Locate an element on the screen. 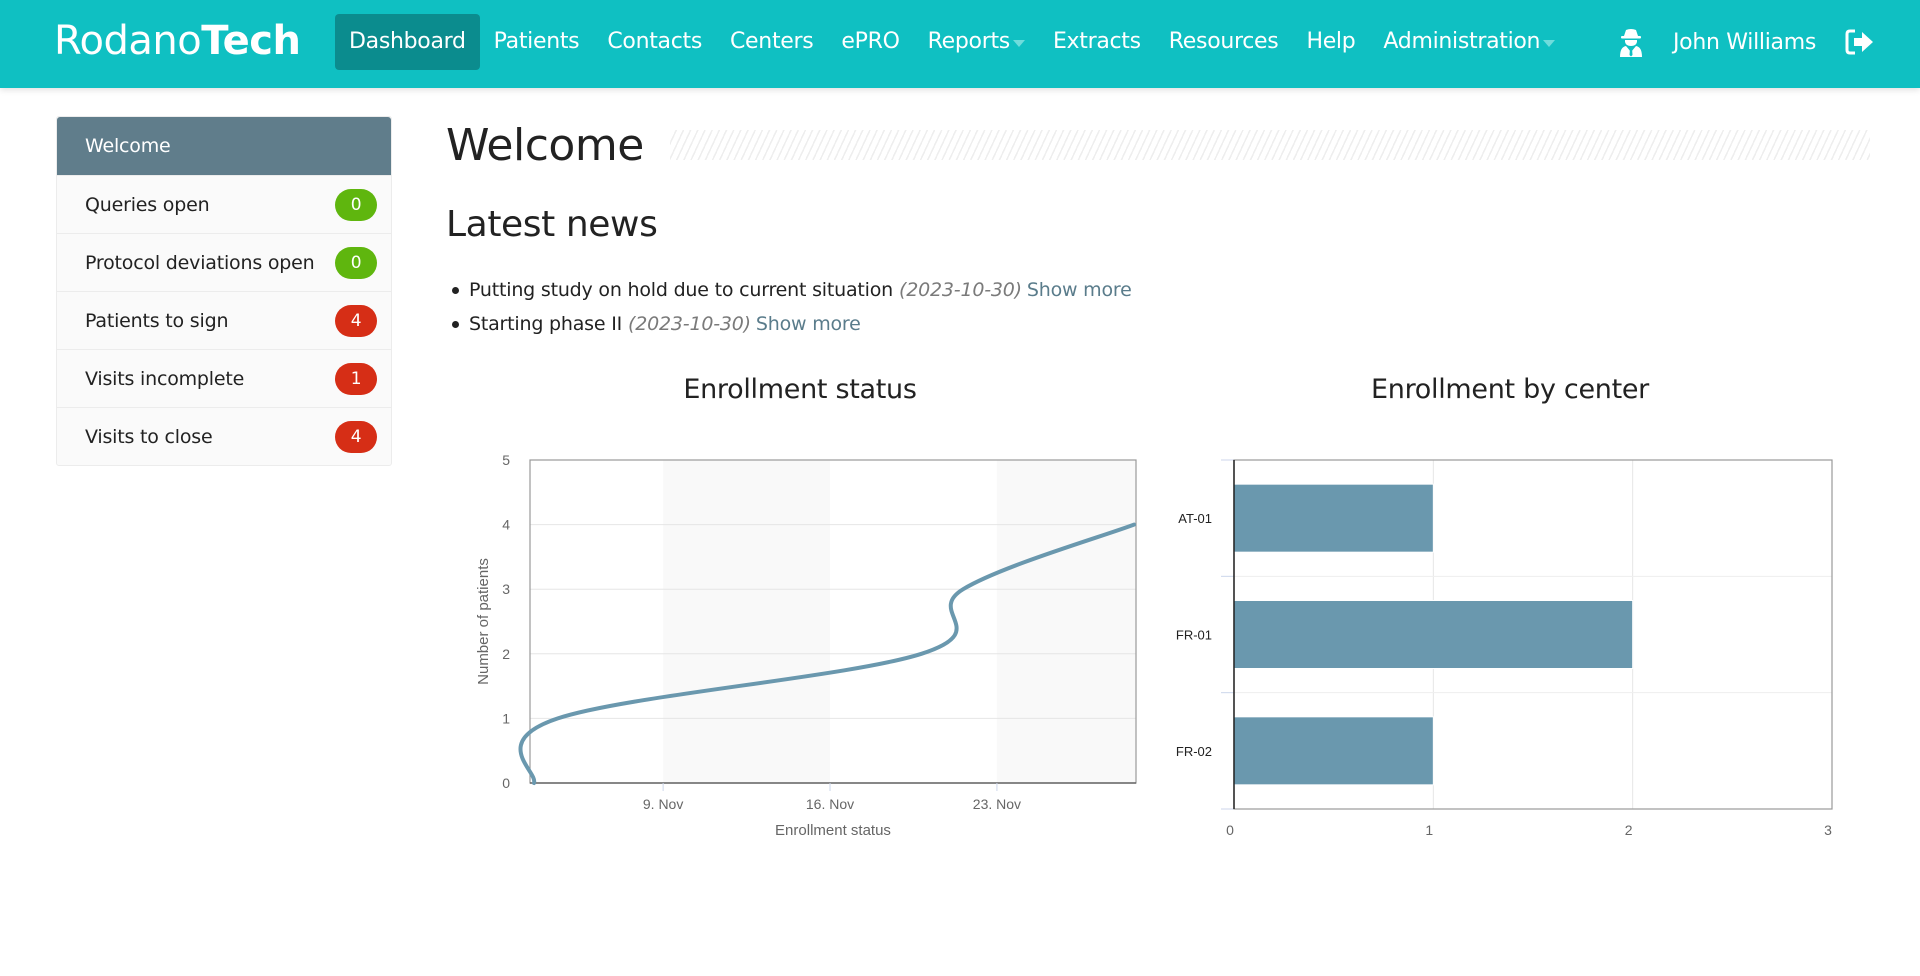 This screenshot has width=1920, height=976. nav-centers: Centers is located at coordinates (771, 42).